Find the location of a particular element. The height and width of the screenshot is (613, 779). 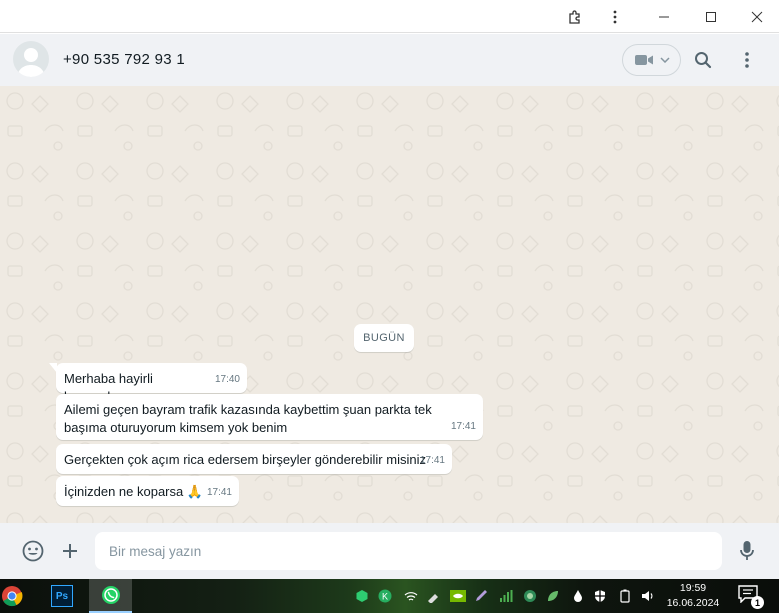

message-bubble: İçinizden ne koparsa 🙏 17:41 is located at coordinates (147, 491).